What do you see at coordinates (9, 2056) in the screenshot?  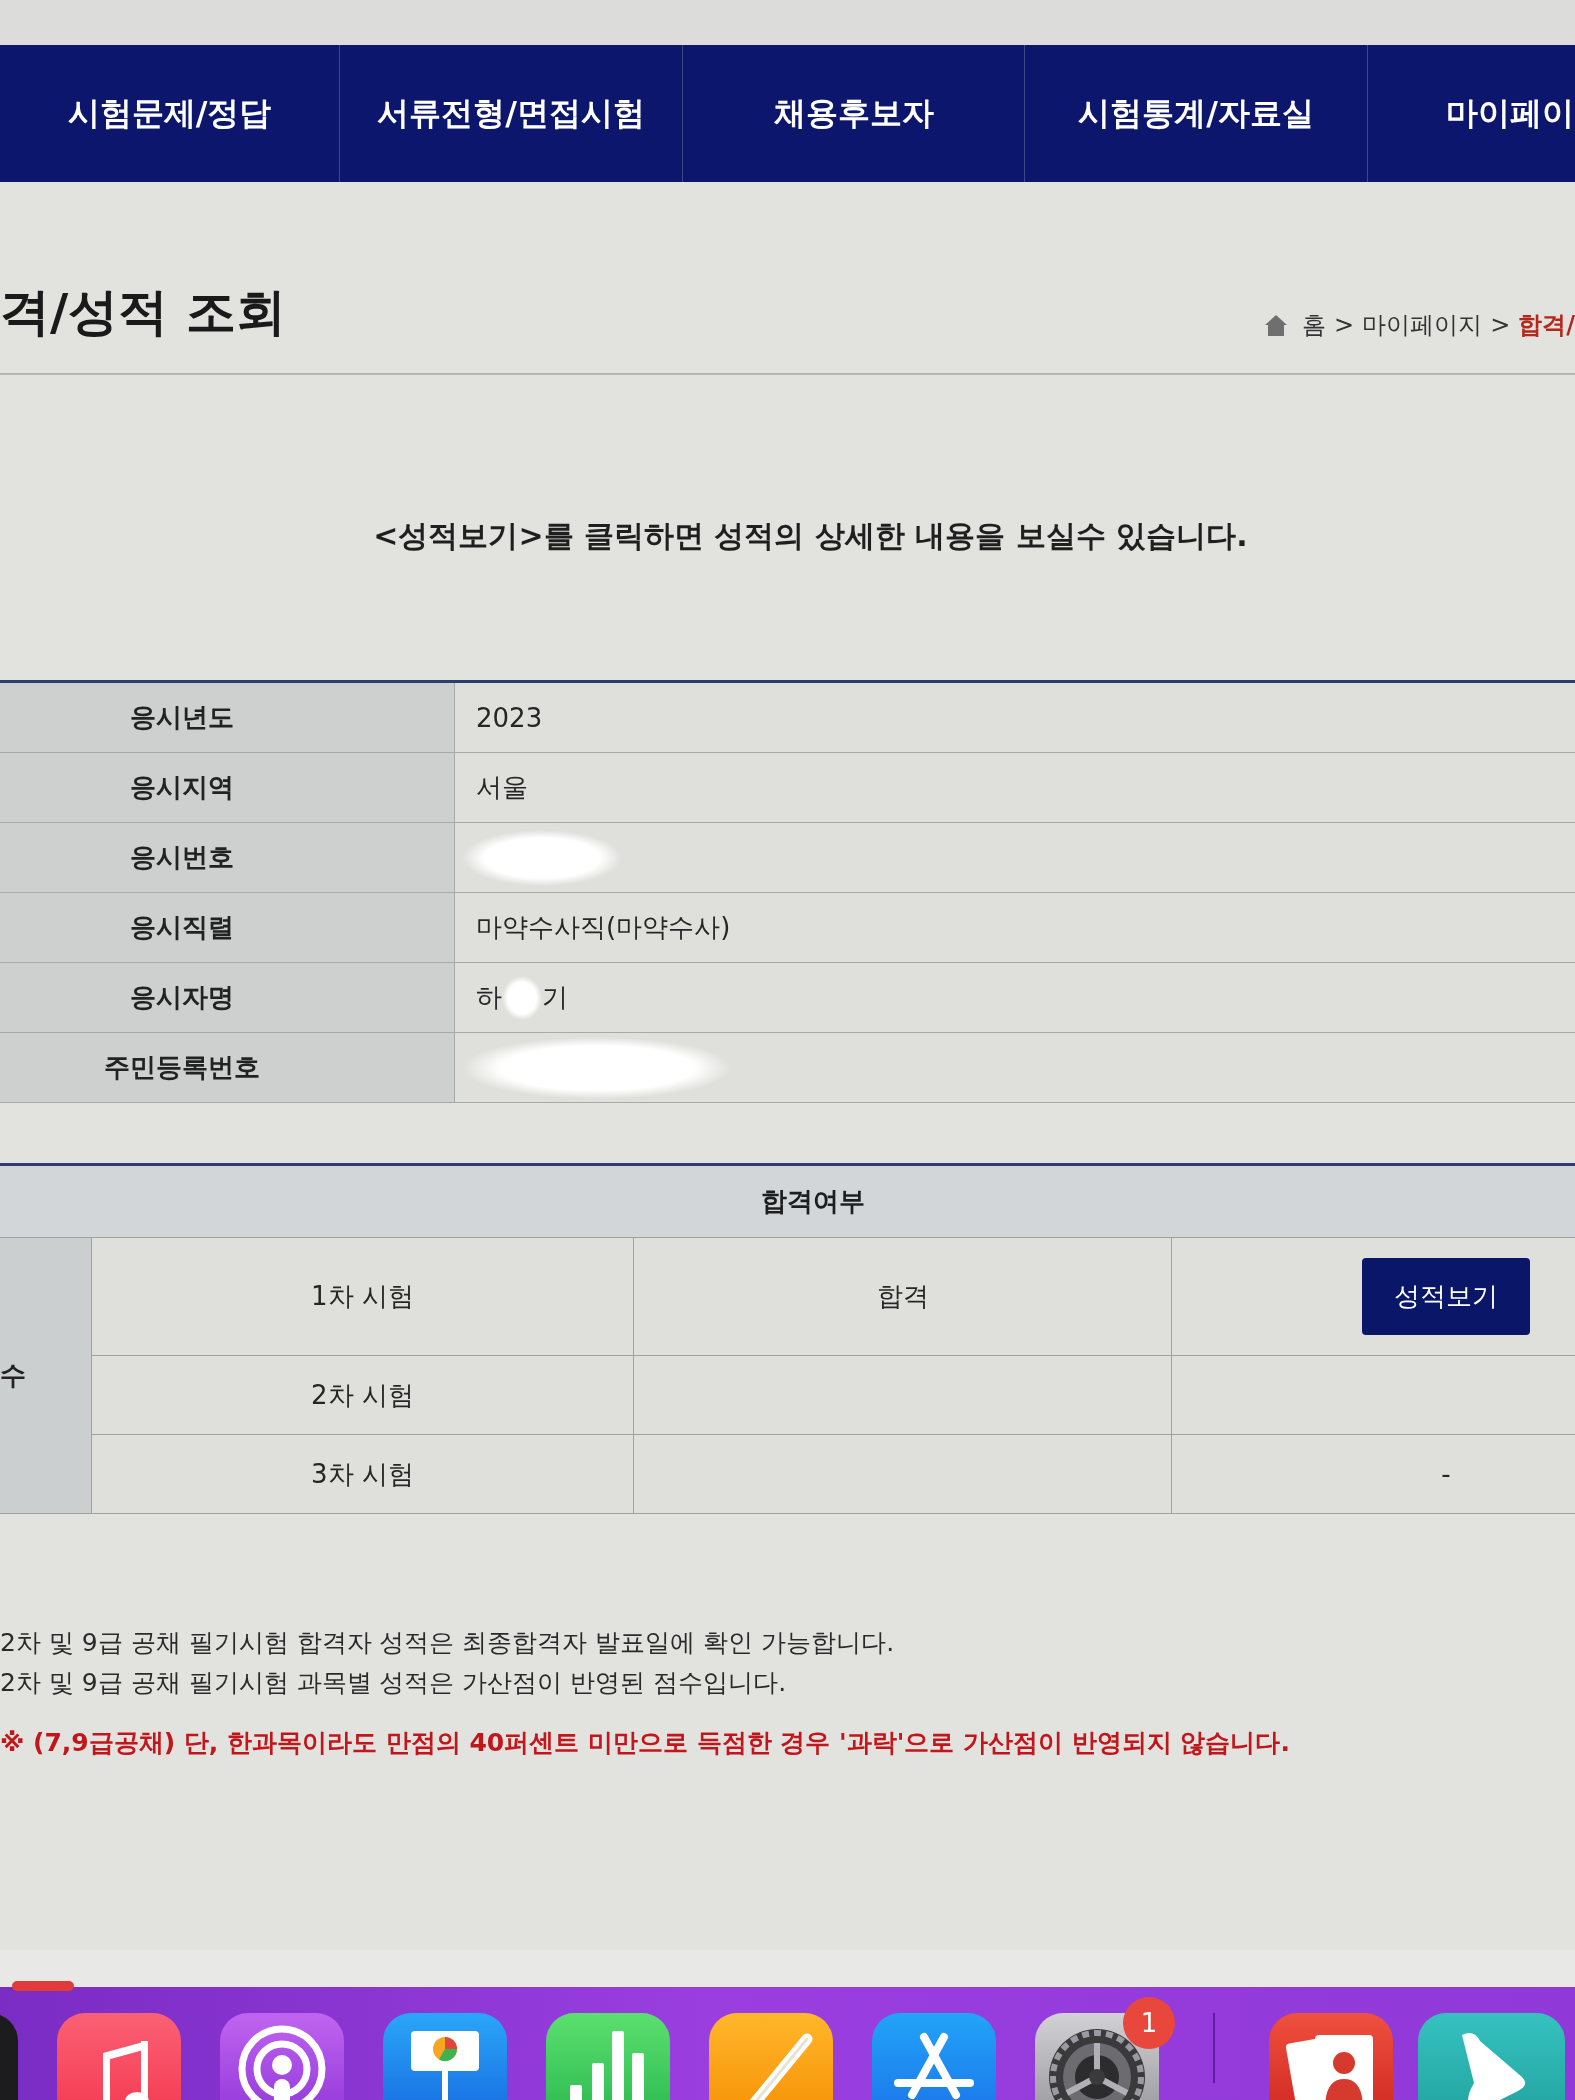 I see `dark-app-icon` at bounding box center [9, 2056].